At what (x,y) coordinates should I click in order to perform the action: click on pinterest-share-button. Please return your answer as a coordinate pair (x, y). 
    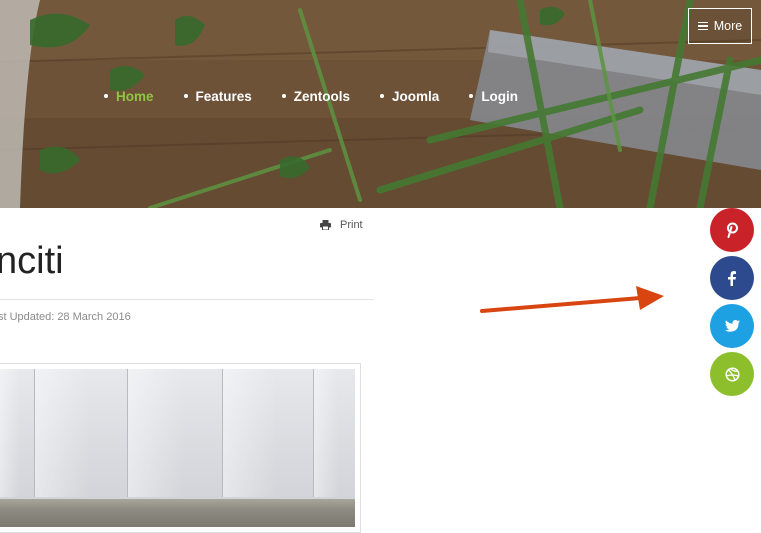
    Looking at the image, I should click on (732, 230).